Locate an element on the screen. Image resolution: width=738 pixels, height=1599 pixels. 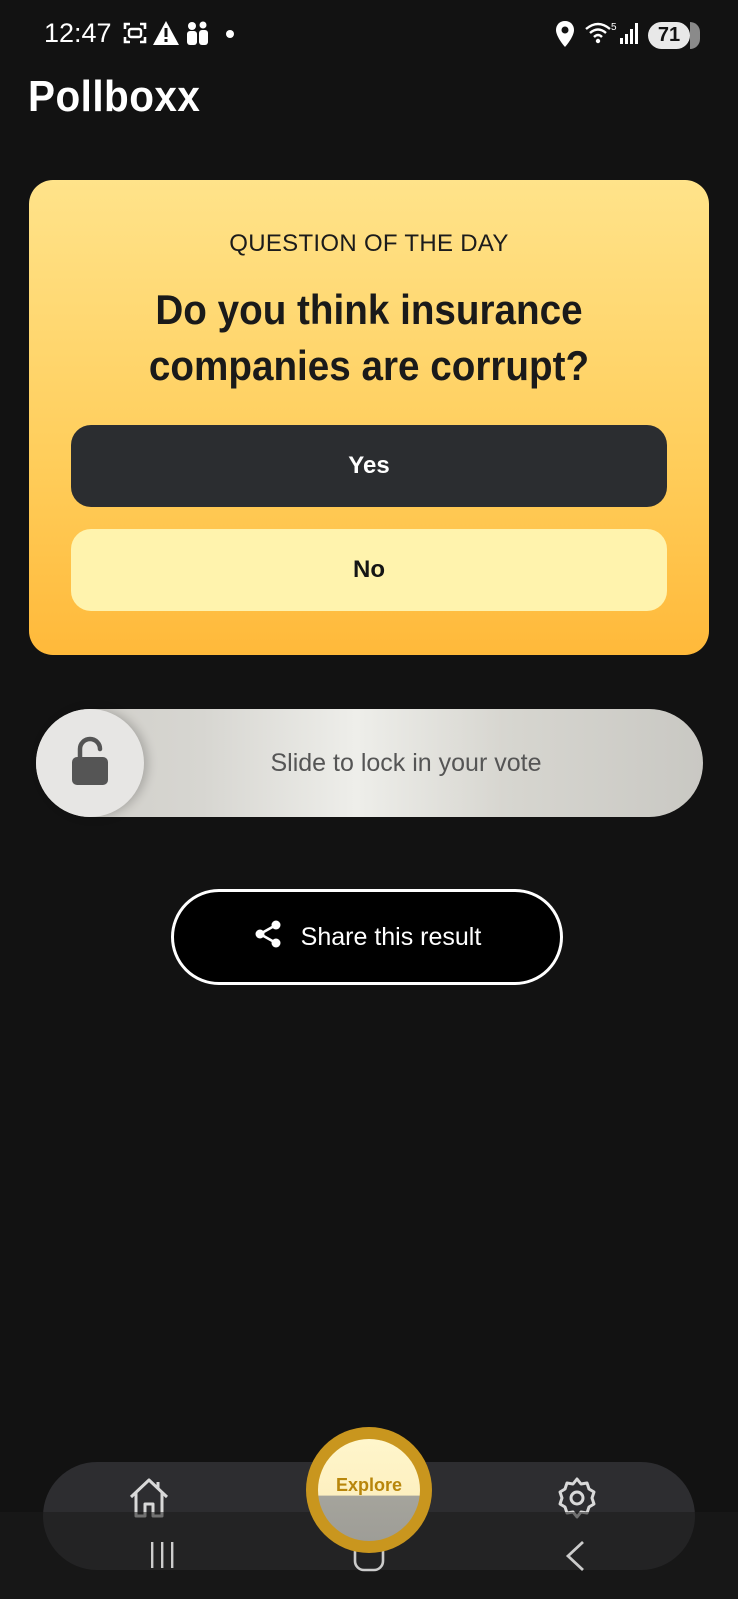
status-time: 12:47 is located at coordinates (78, 33).